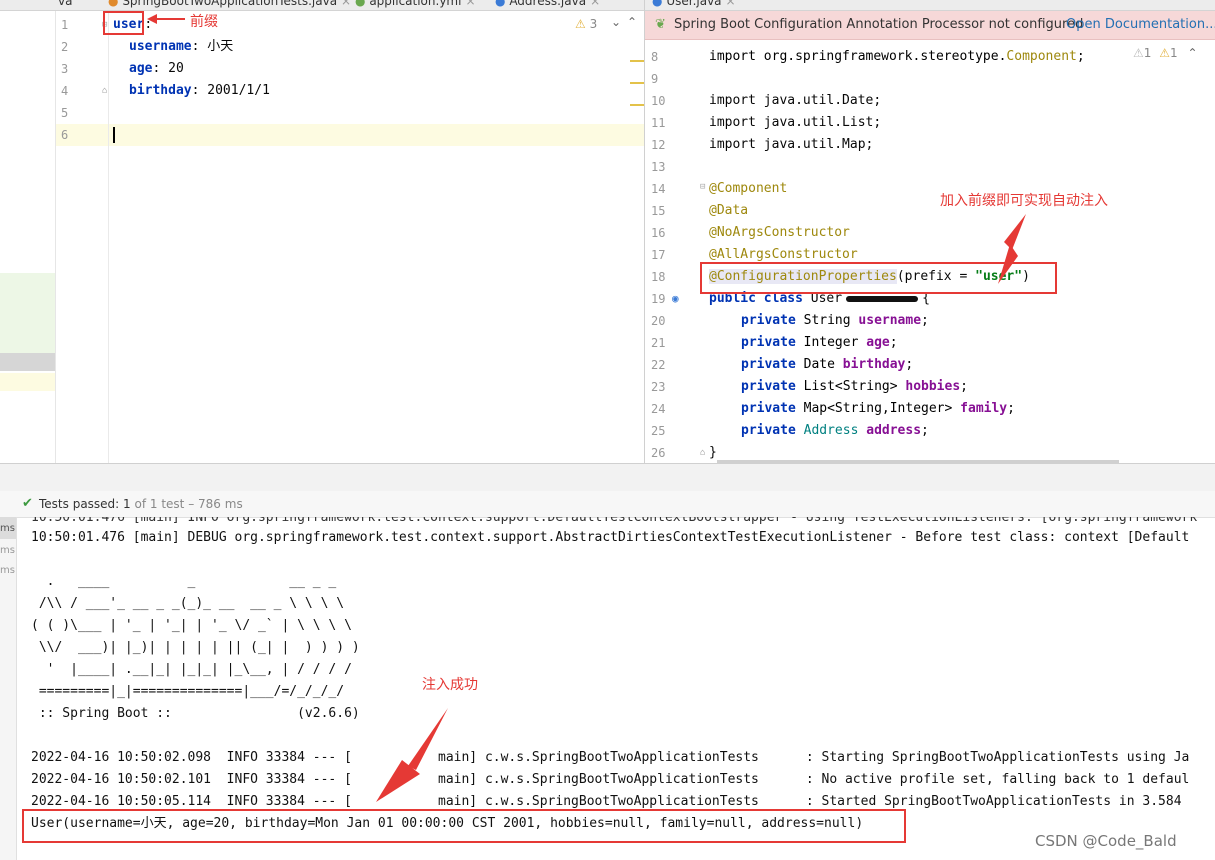  Describe the element at coordinates (658, 387) in the screenshot. I see `line-number: 23` at that location.